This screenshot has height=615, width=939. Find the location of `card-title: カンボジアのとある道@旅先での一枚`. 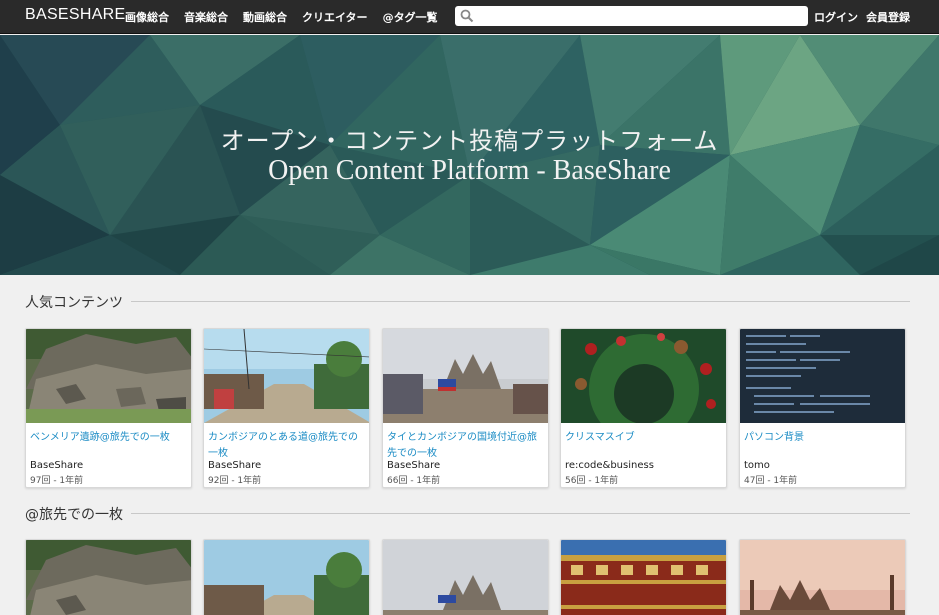

card-title: カンボジアのとある道@旅先での一枚 is located at coordinates (287, 446).